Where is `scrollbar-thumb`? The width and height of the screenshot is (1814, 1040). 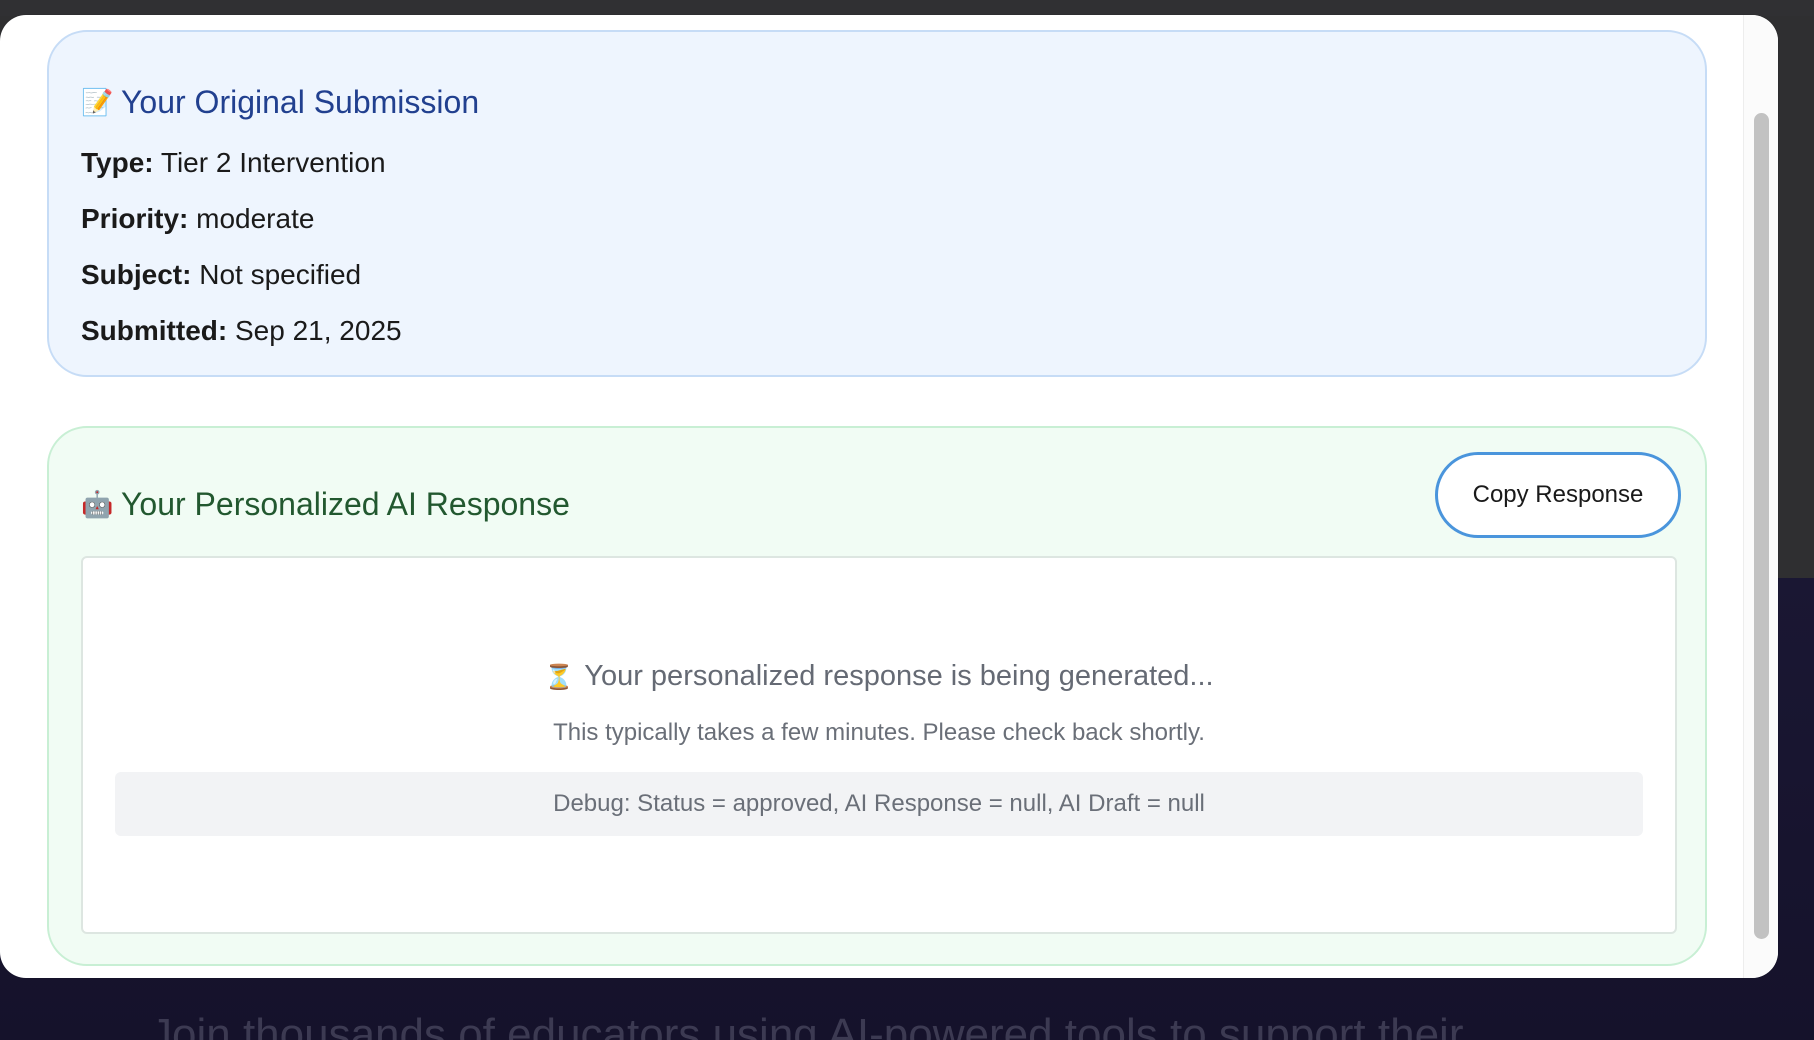
scrollbar-thumb is located at coordinates (1761, 526).